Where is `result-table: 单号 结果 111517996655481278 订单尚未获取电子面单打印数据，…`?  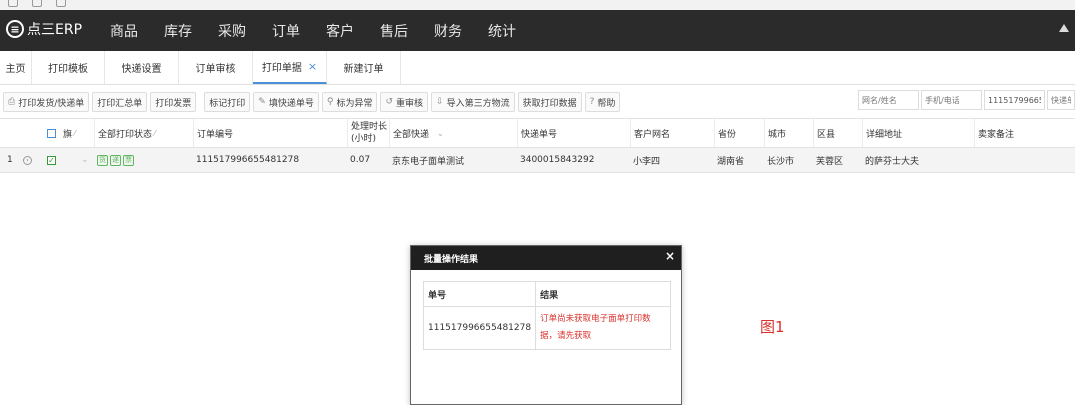
result-table: 单号 结果 111517996655481278 订单尚未获取电子面单打印数据，… is located at coordinates (546, 315).